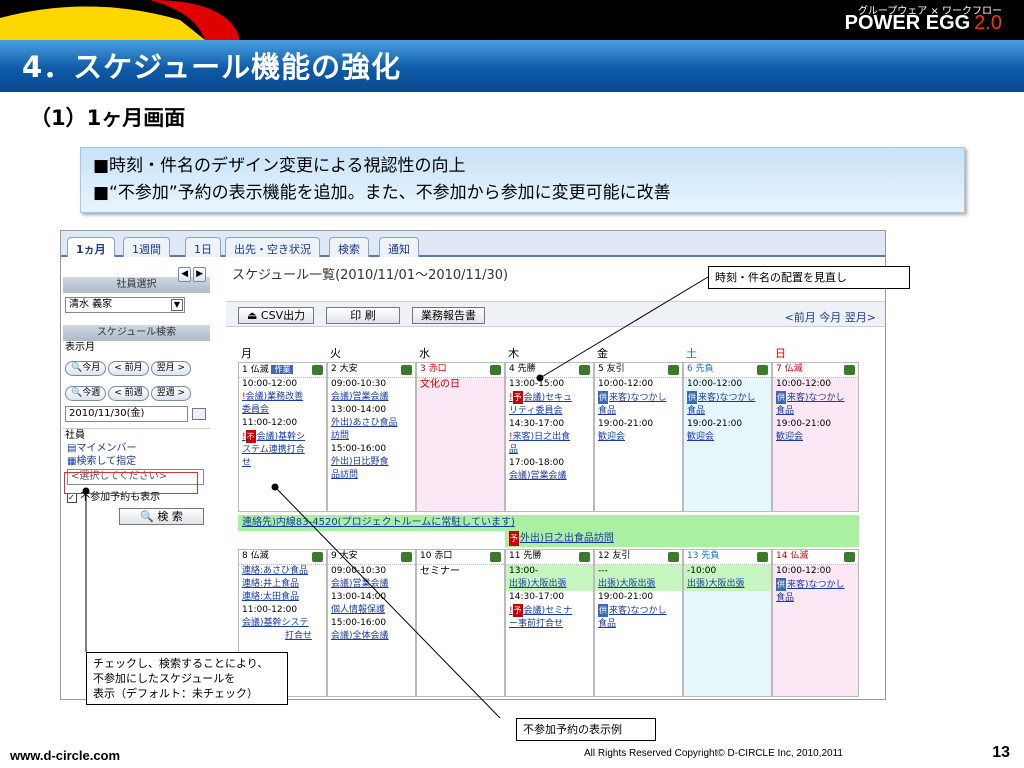  What do you see at coordinates (65, 755) in the screenshot?
I see `footer-url: www.d-circle.com` at bounding box center [65, 755].